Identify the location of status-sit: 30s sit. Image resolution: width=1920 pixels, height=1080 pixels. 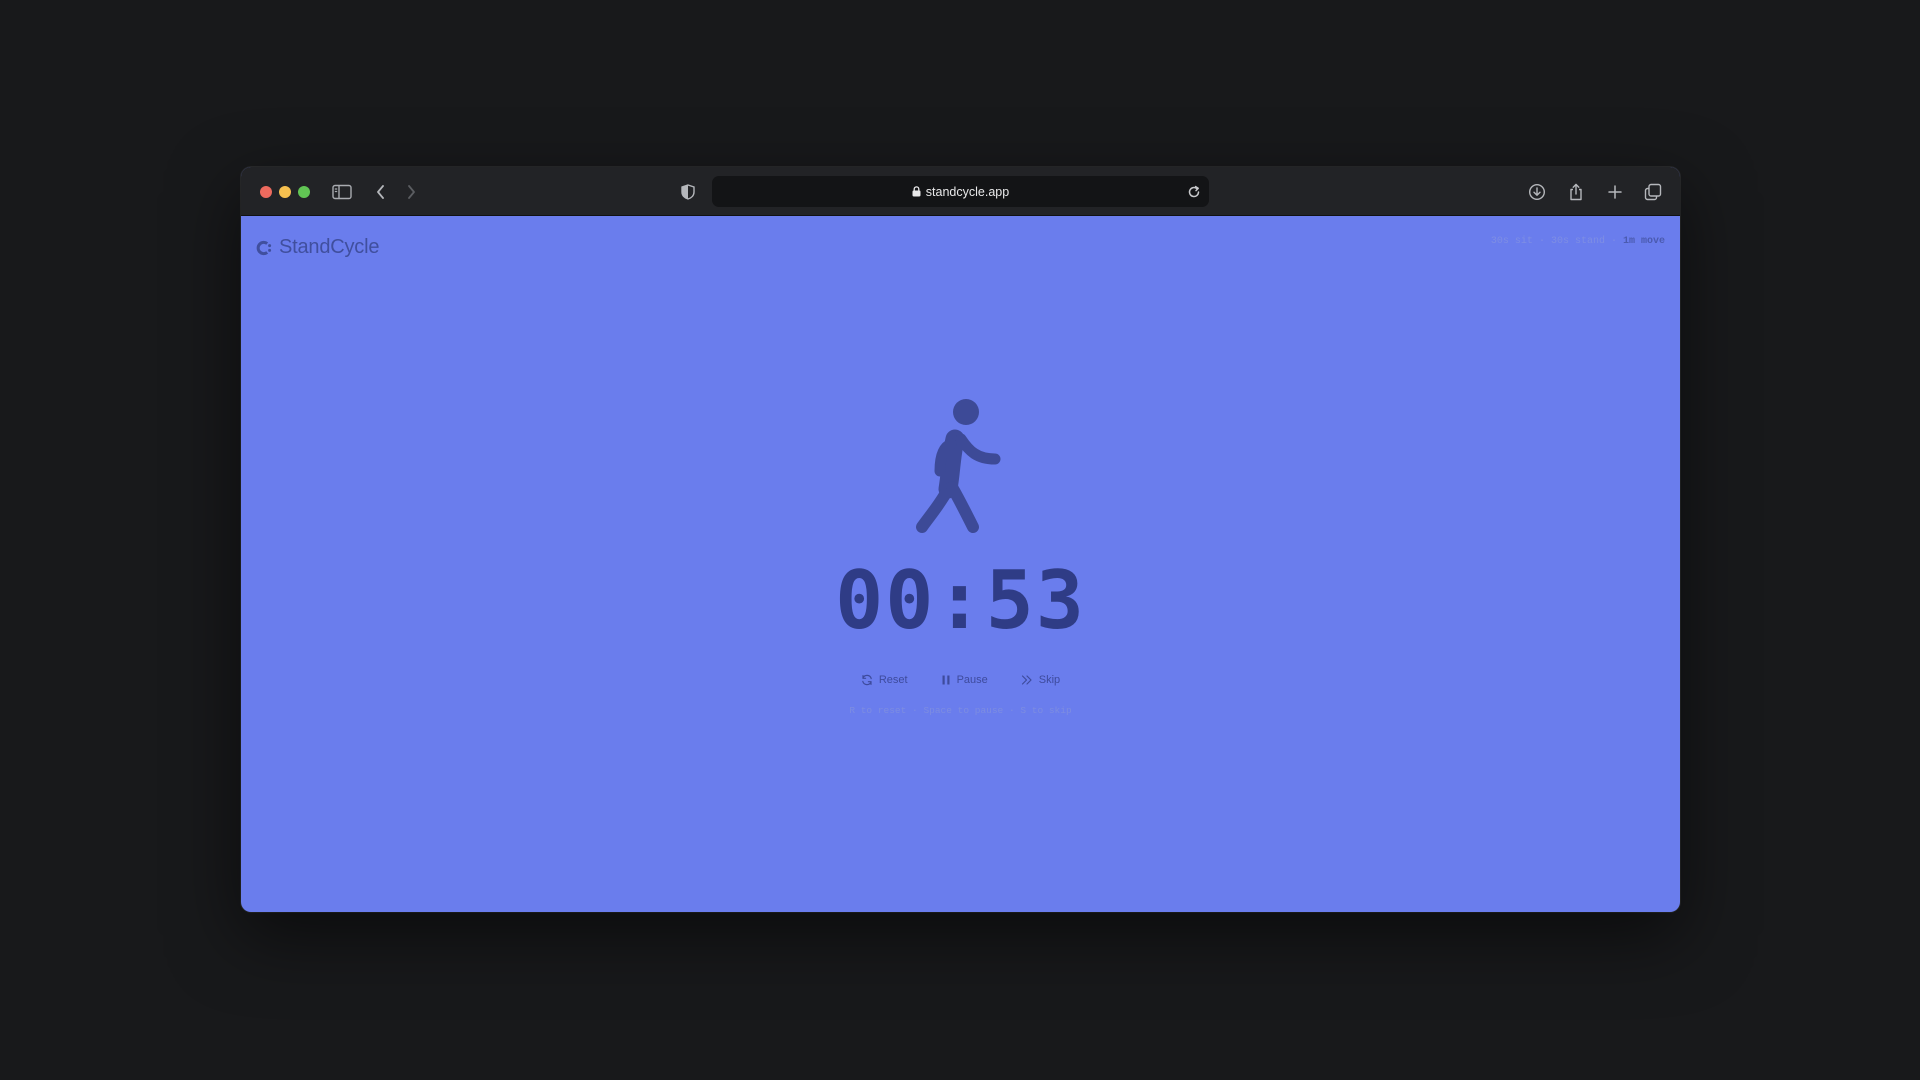
(1511, 241).